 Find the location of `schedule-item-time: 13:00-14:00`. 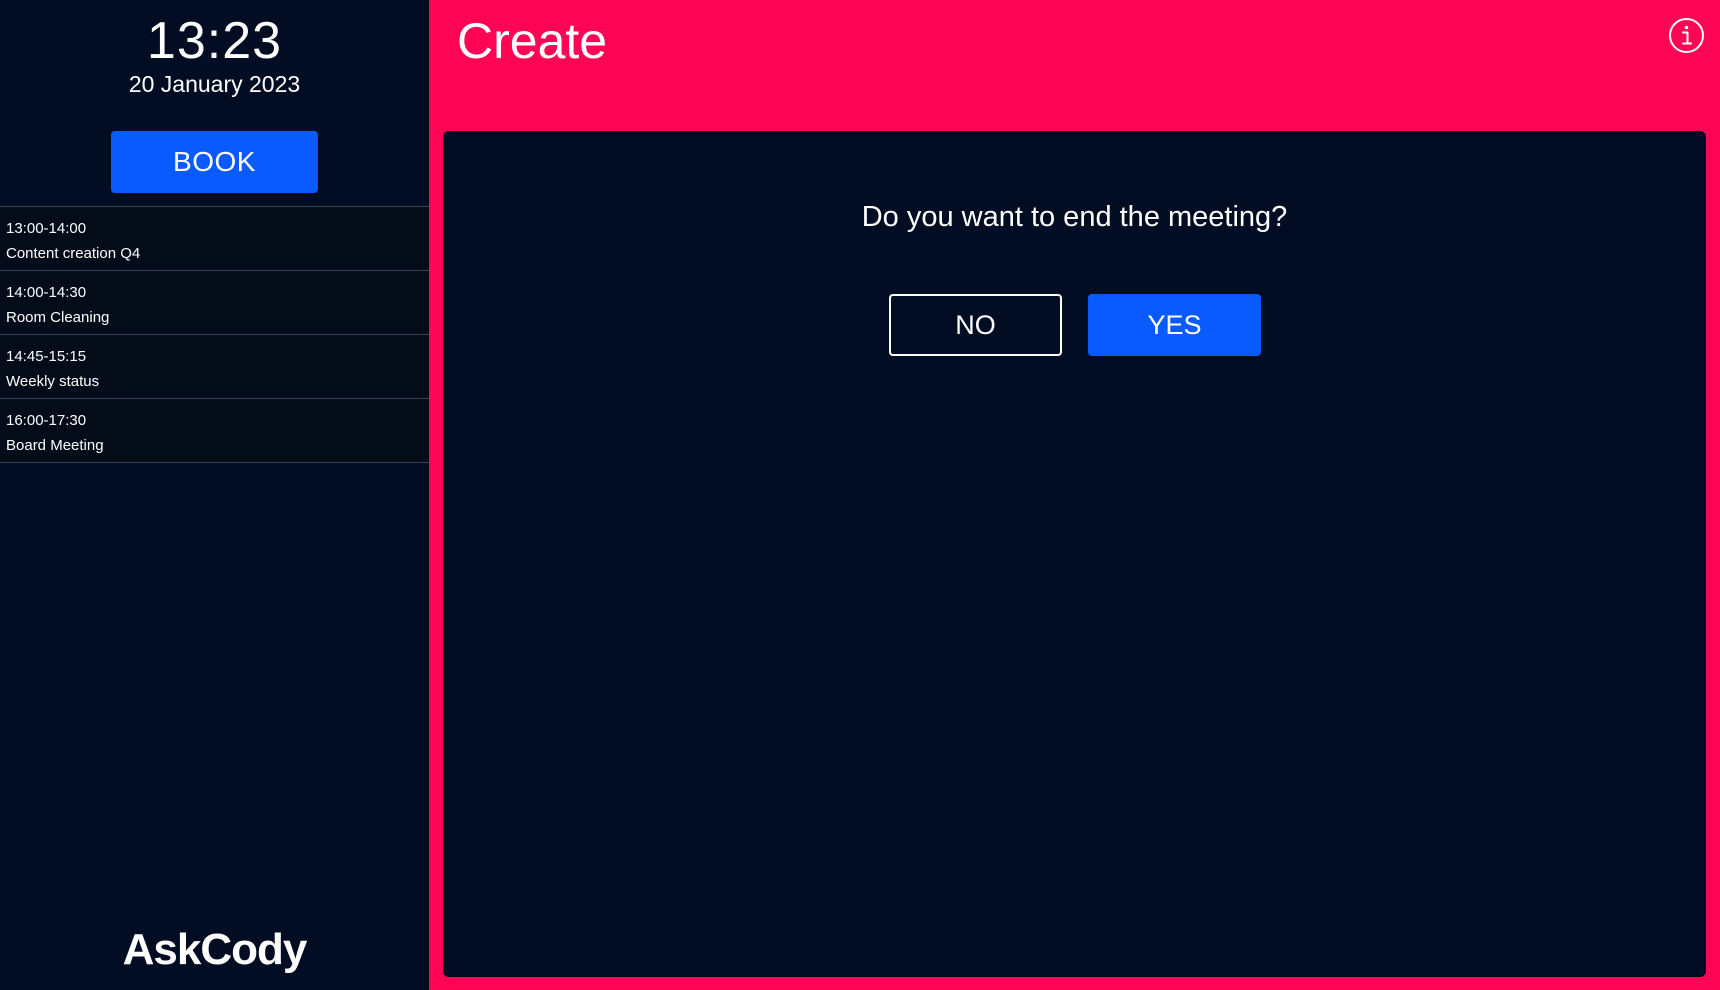

schedule-item-time: 13:00-14:00 is located at coordinates (46, 228).